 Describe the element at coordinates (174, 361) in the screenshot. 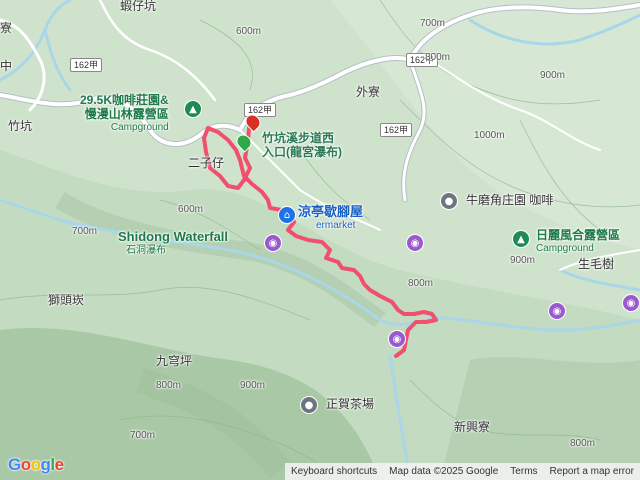

I see `place-label-jiuqiong: 九穹坪` at that location.